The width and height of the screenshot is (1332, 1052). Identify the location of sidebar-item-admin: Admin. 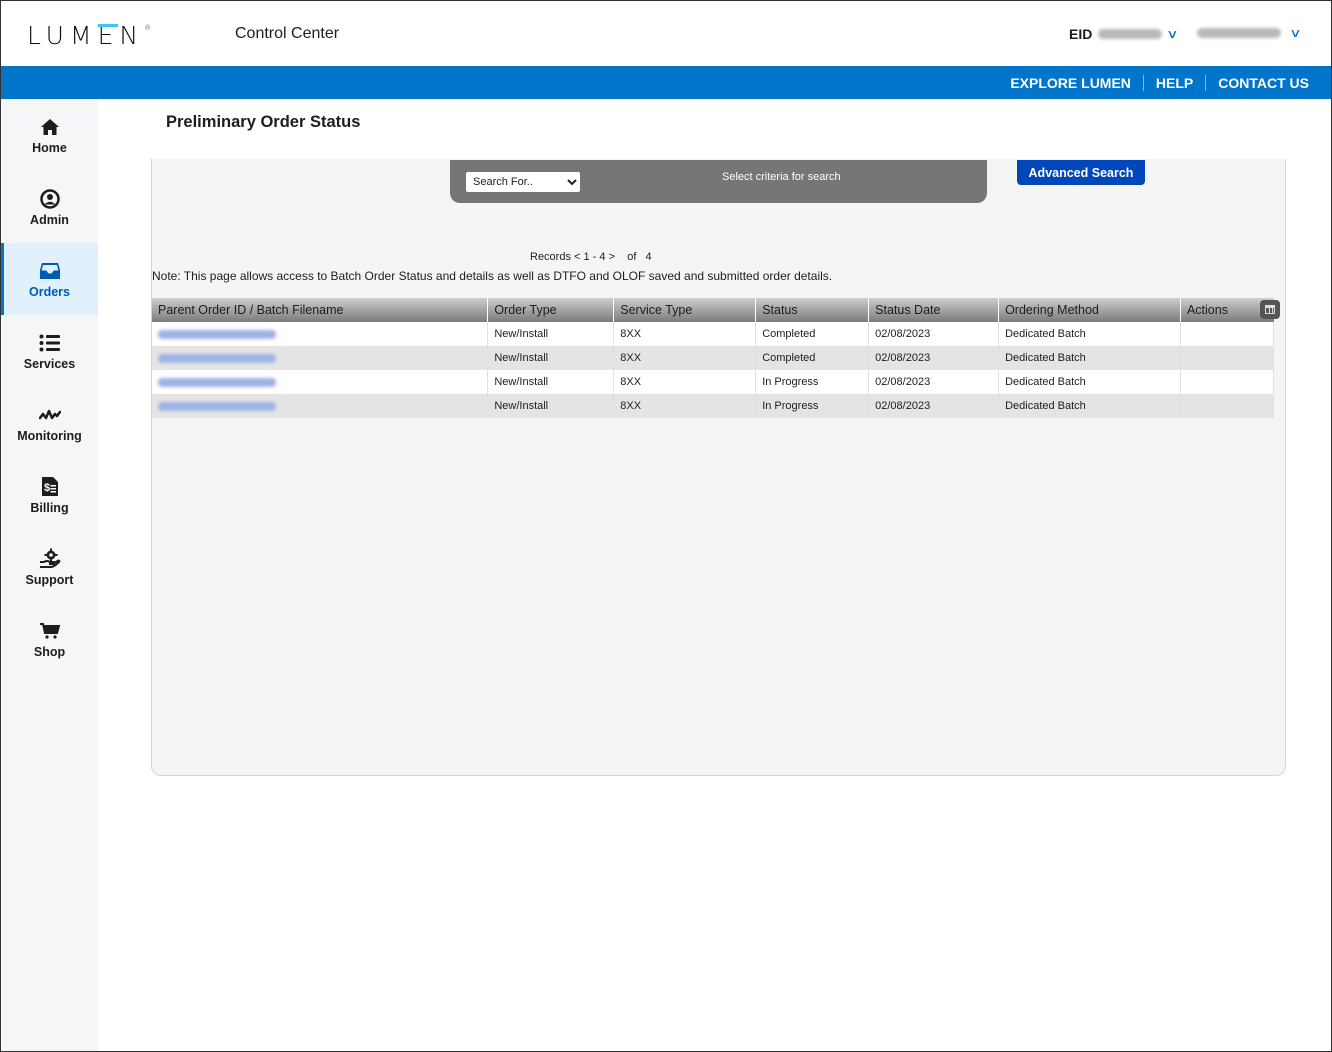
(49, 207).